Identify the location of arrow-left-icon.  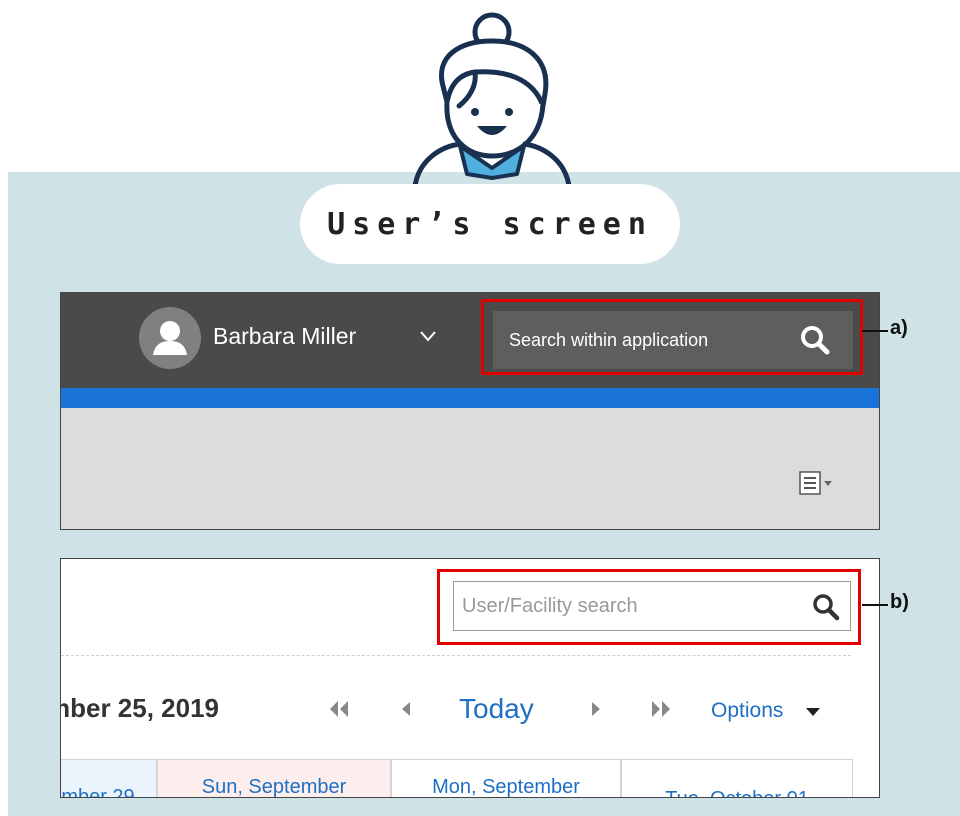
(406, 709).